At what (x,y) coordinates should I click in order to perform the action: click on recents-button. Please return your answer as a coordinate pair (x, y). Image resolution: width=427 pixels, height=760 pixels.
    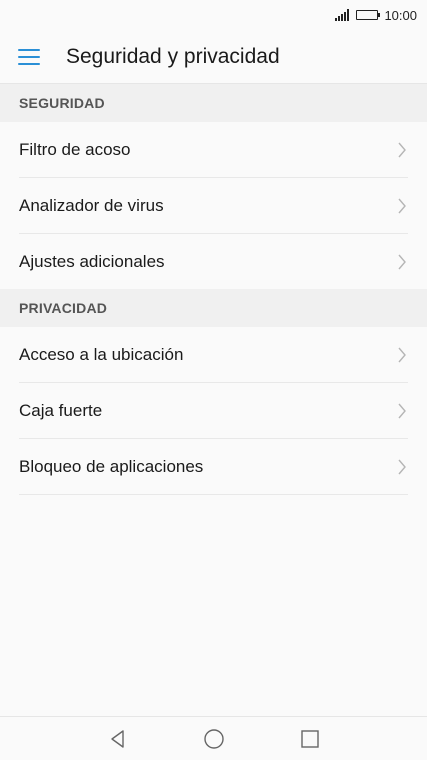
    Looking at the image, I should click on (310, 739).